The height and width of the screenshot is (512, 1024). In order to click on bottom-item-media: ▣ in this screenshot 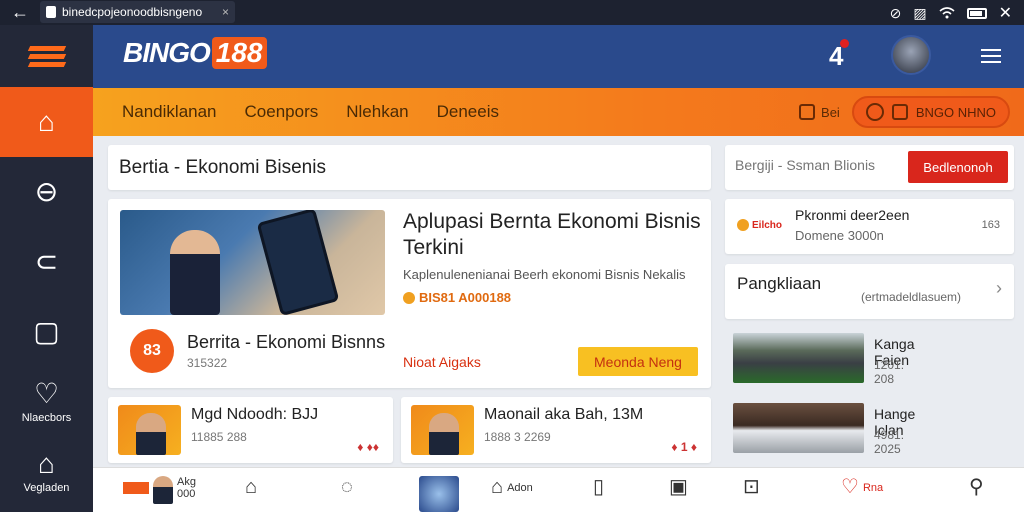, I will do `click(678, 487)`.